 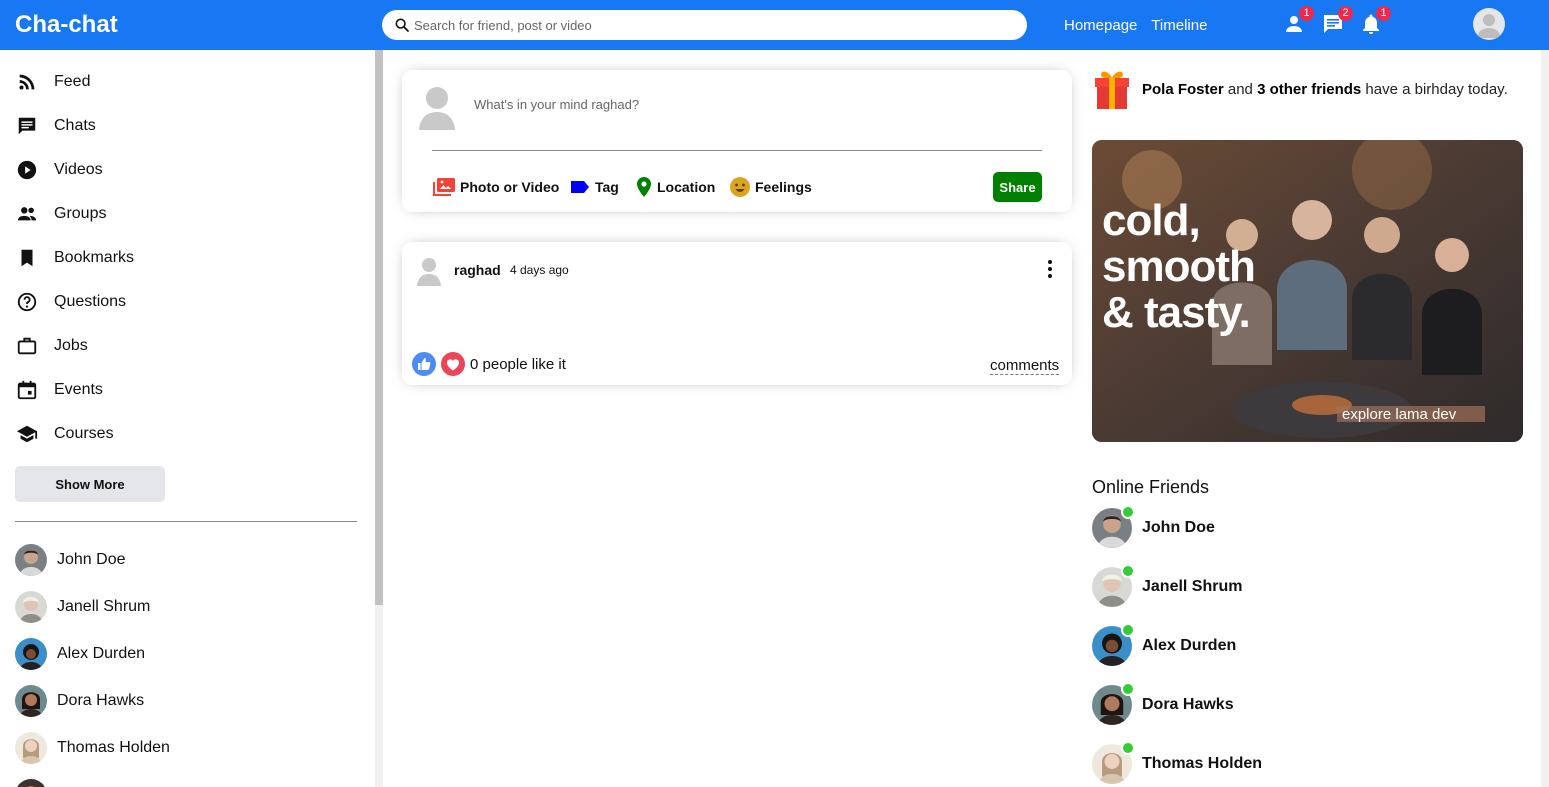 I want to click on sidebar-item-chats: Chats, so click(x=56, y=126).